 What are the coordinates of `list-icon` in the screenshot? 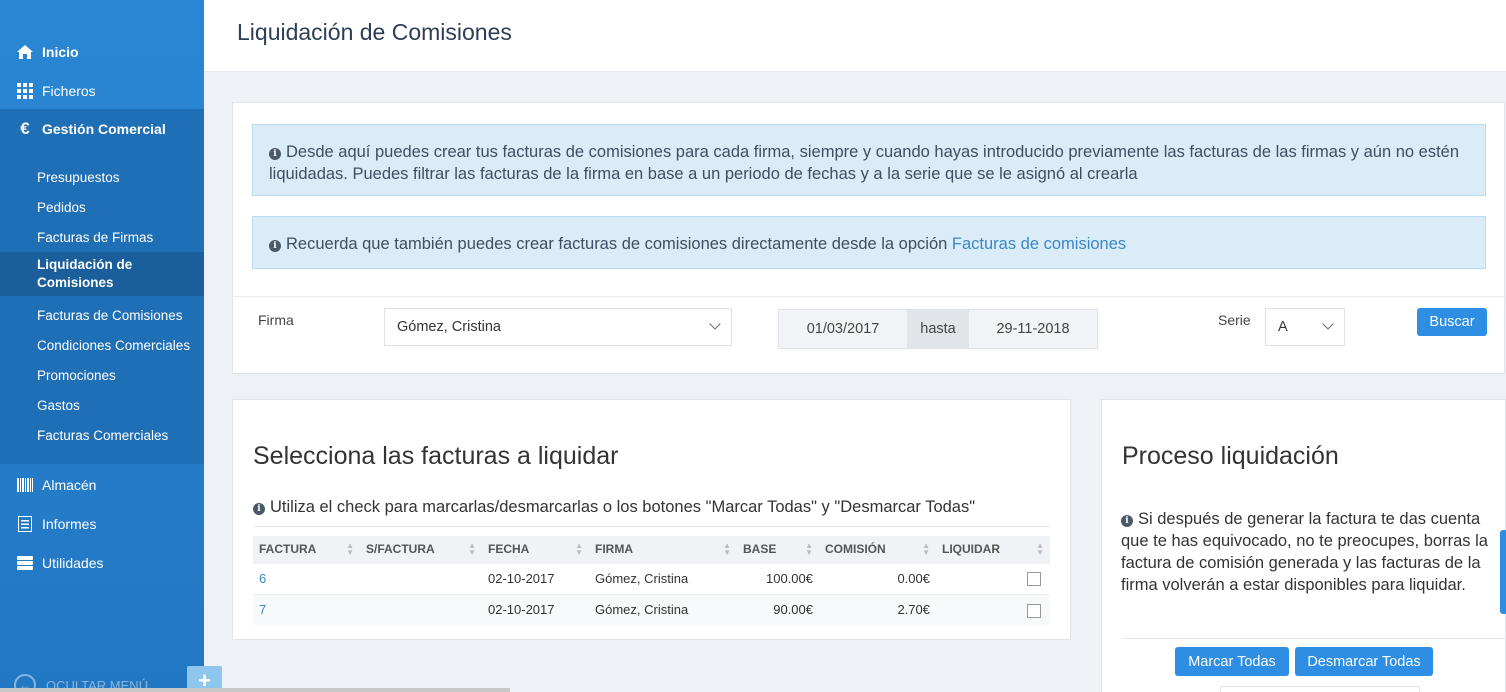 It's located at (25, 524).